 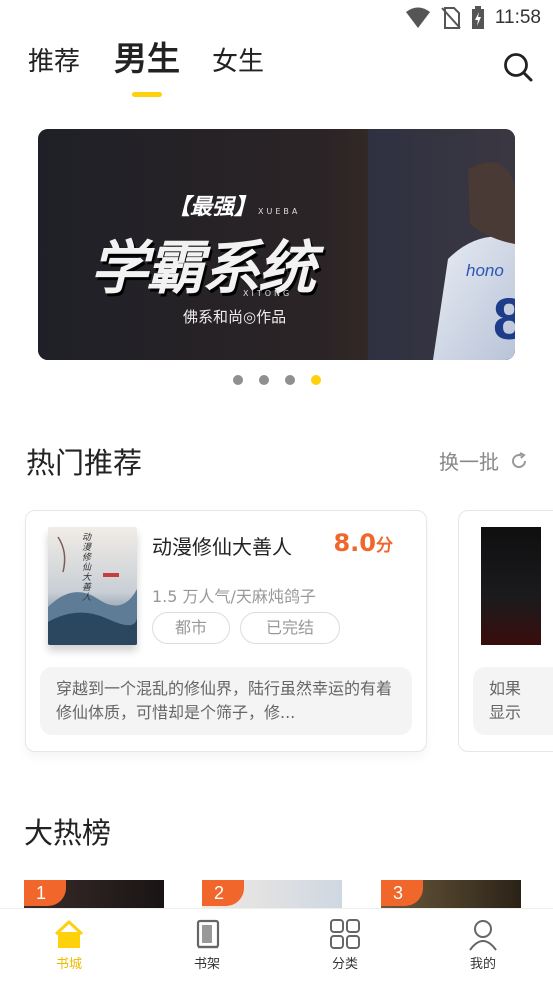 I want to click on refresh-icon, so click(x=519, y=459).